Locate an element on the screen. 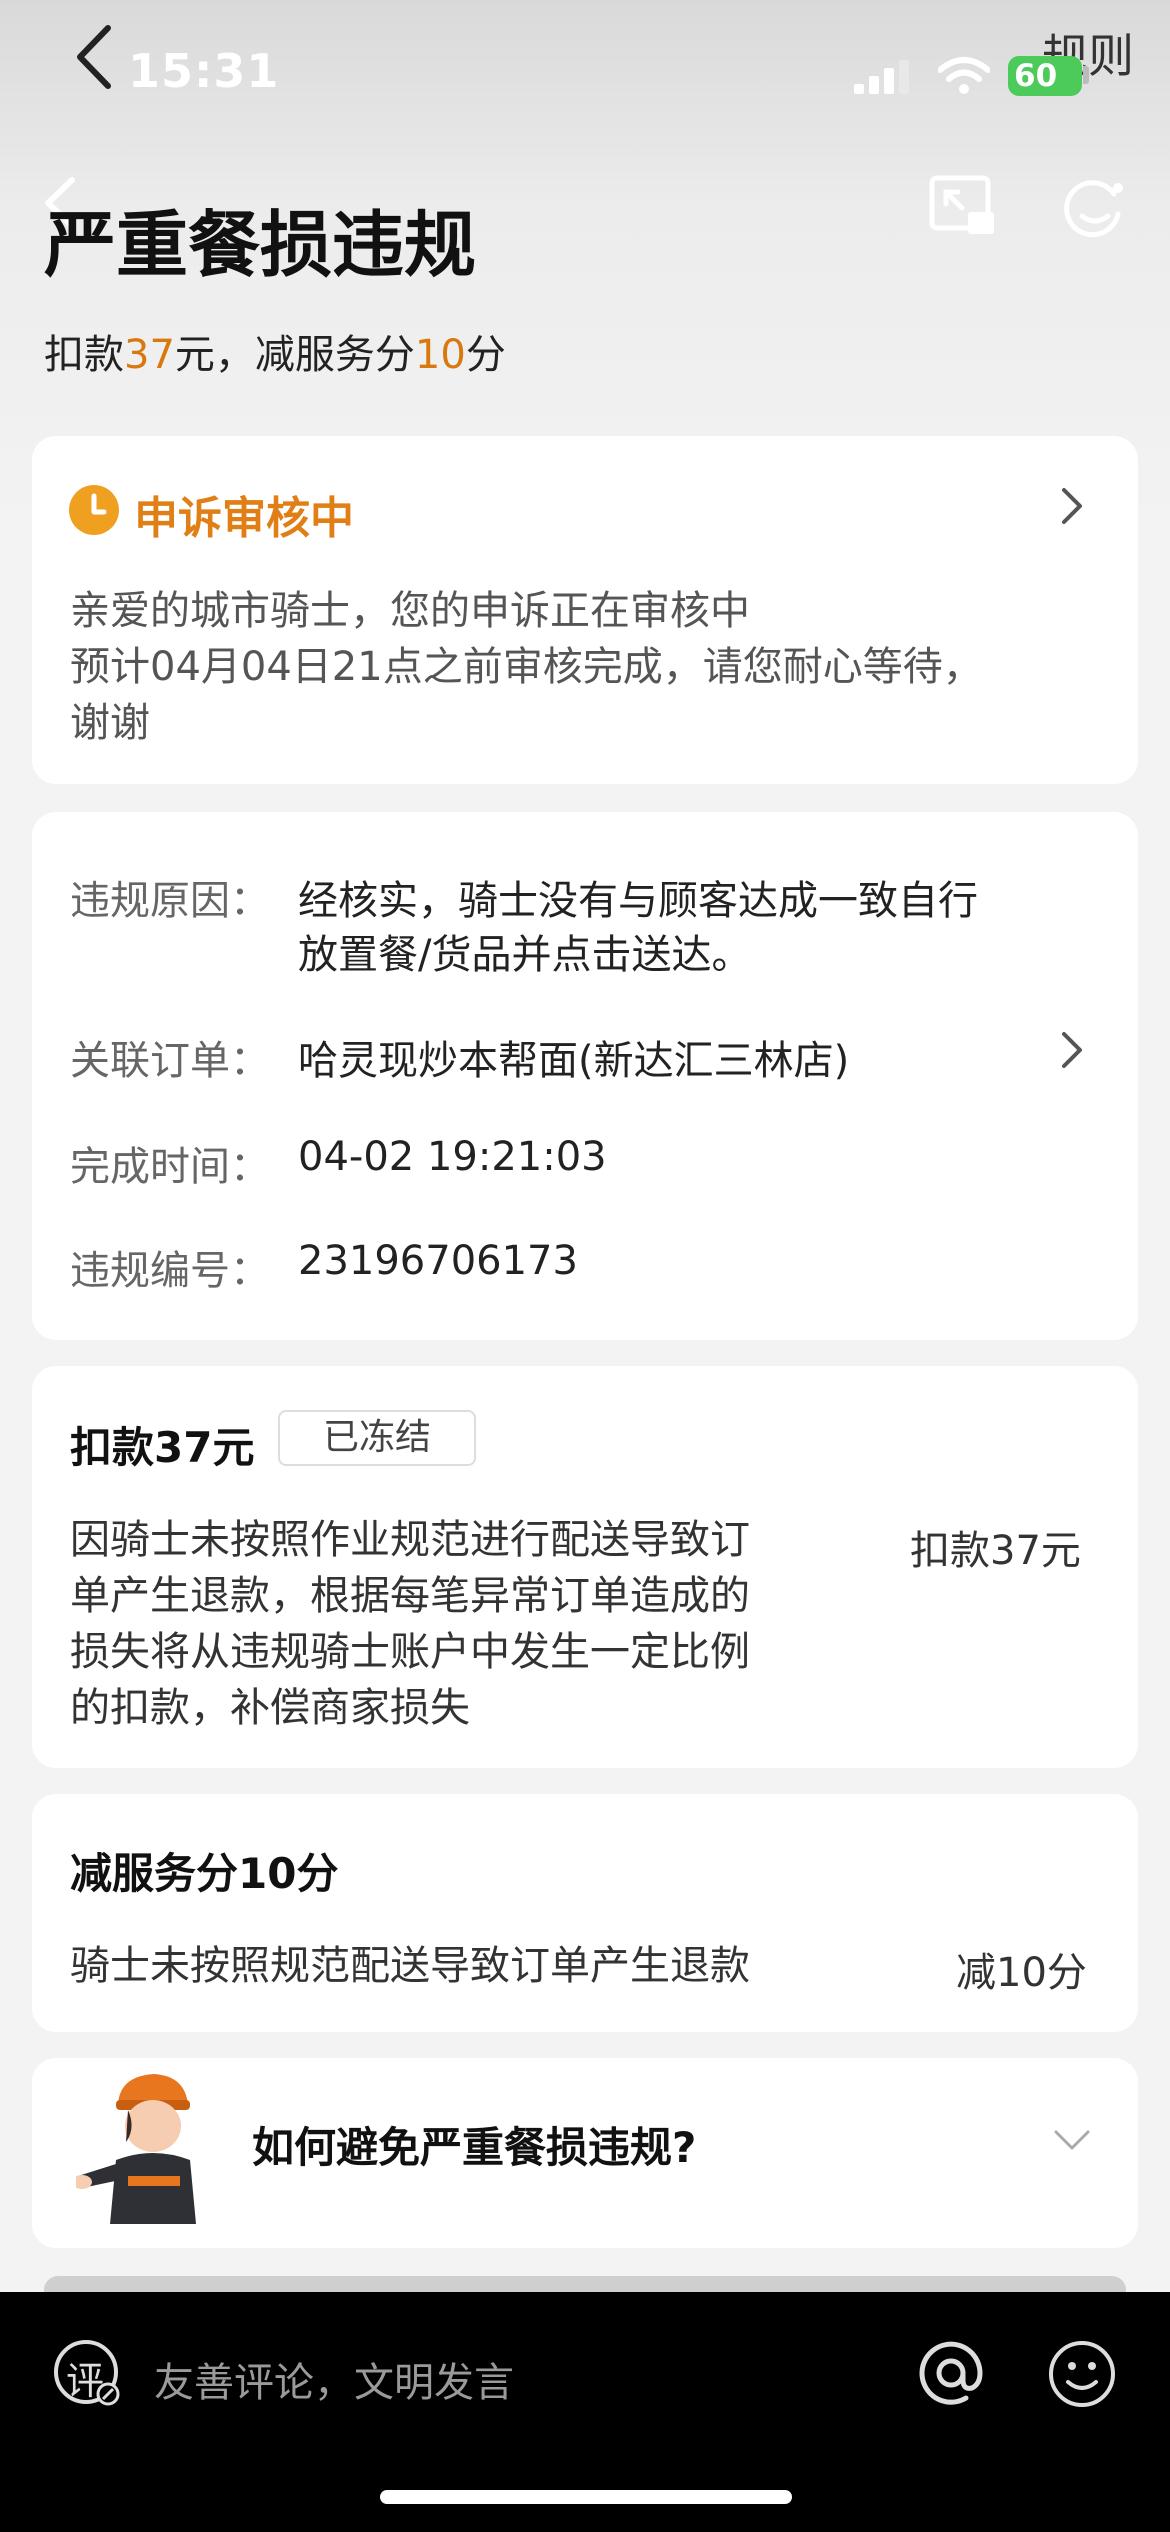 This screenshot has height=2532, width=1170. deduction-title: 扣款37元 is located at coordinates (162, 1447).